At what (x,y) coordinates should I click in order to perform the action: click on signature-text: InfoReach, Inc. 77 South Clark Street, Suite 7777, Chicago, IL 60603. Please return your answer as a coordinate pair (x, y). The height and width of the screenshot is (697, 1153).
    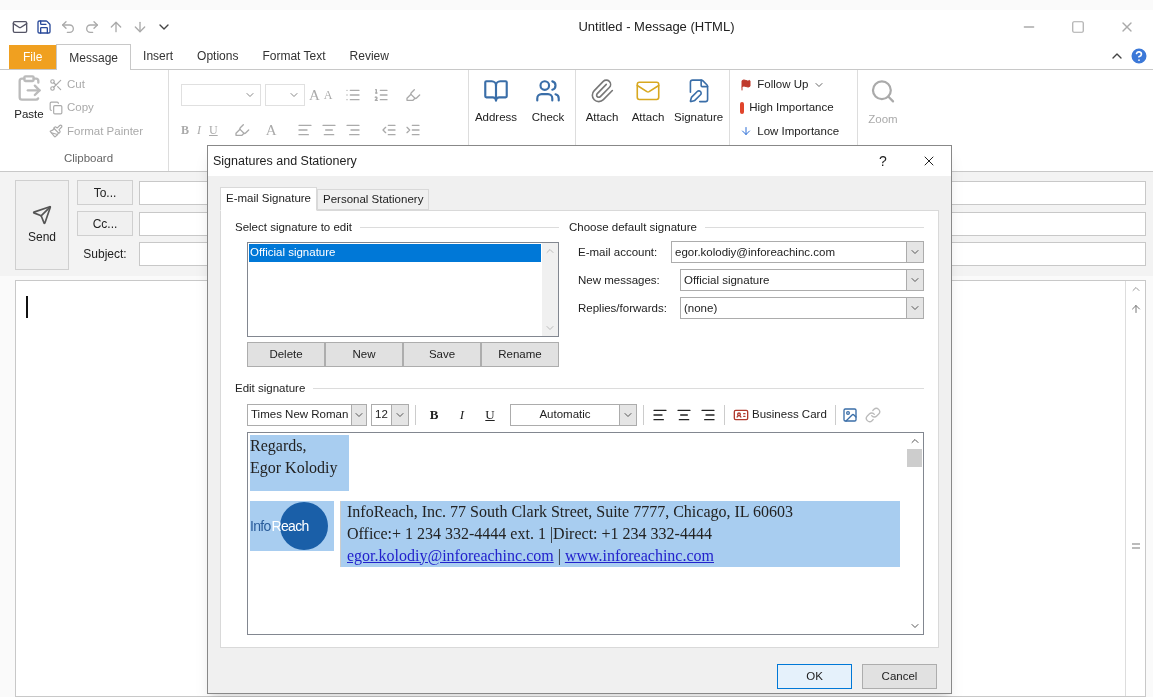
    Looking at the image, I should click on (570, 512).